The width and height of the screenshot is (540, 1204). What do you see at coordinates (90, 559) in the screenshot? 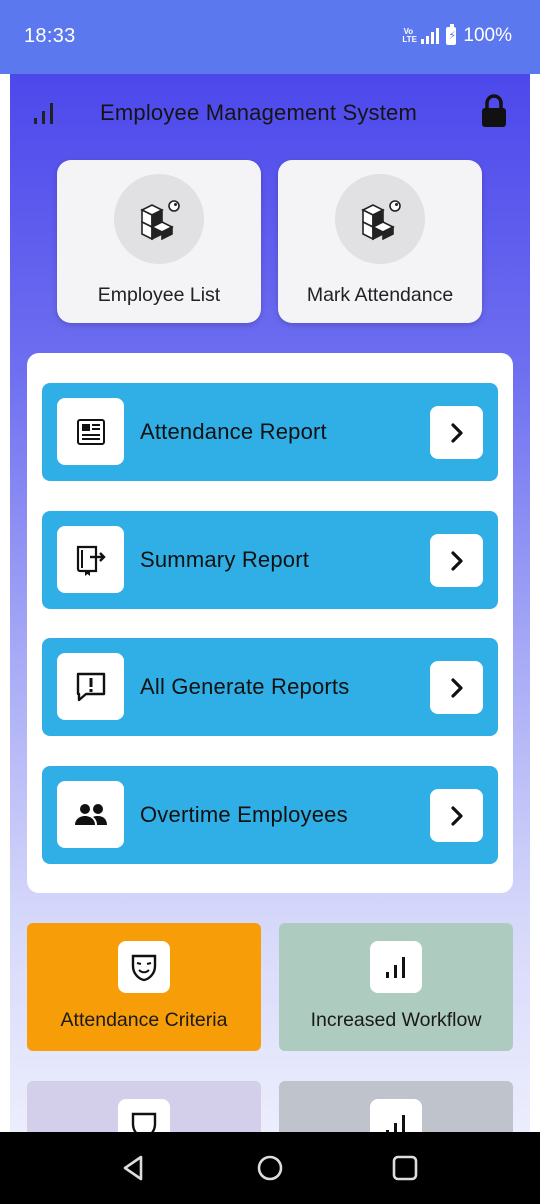
I see `book-export-icon` at bounding box center [90, 559].